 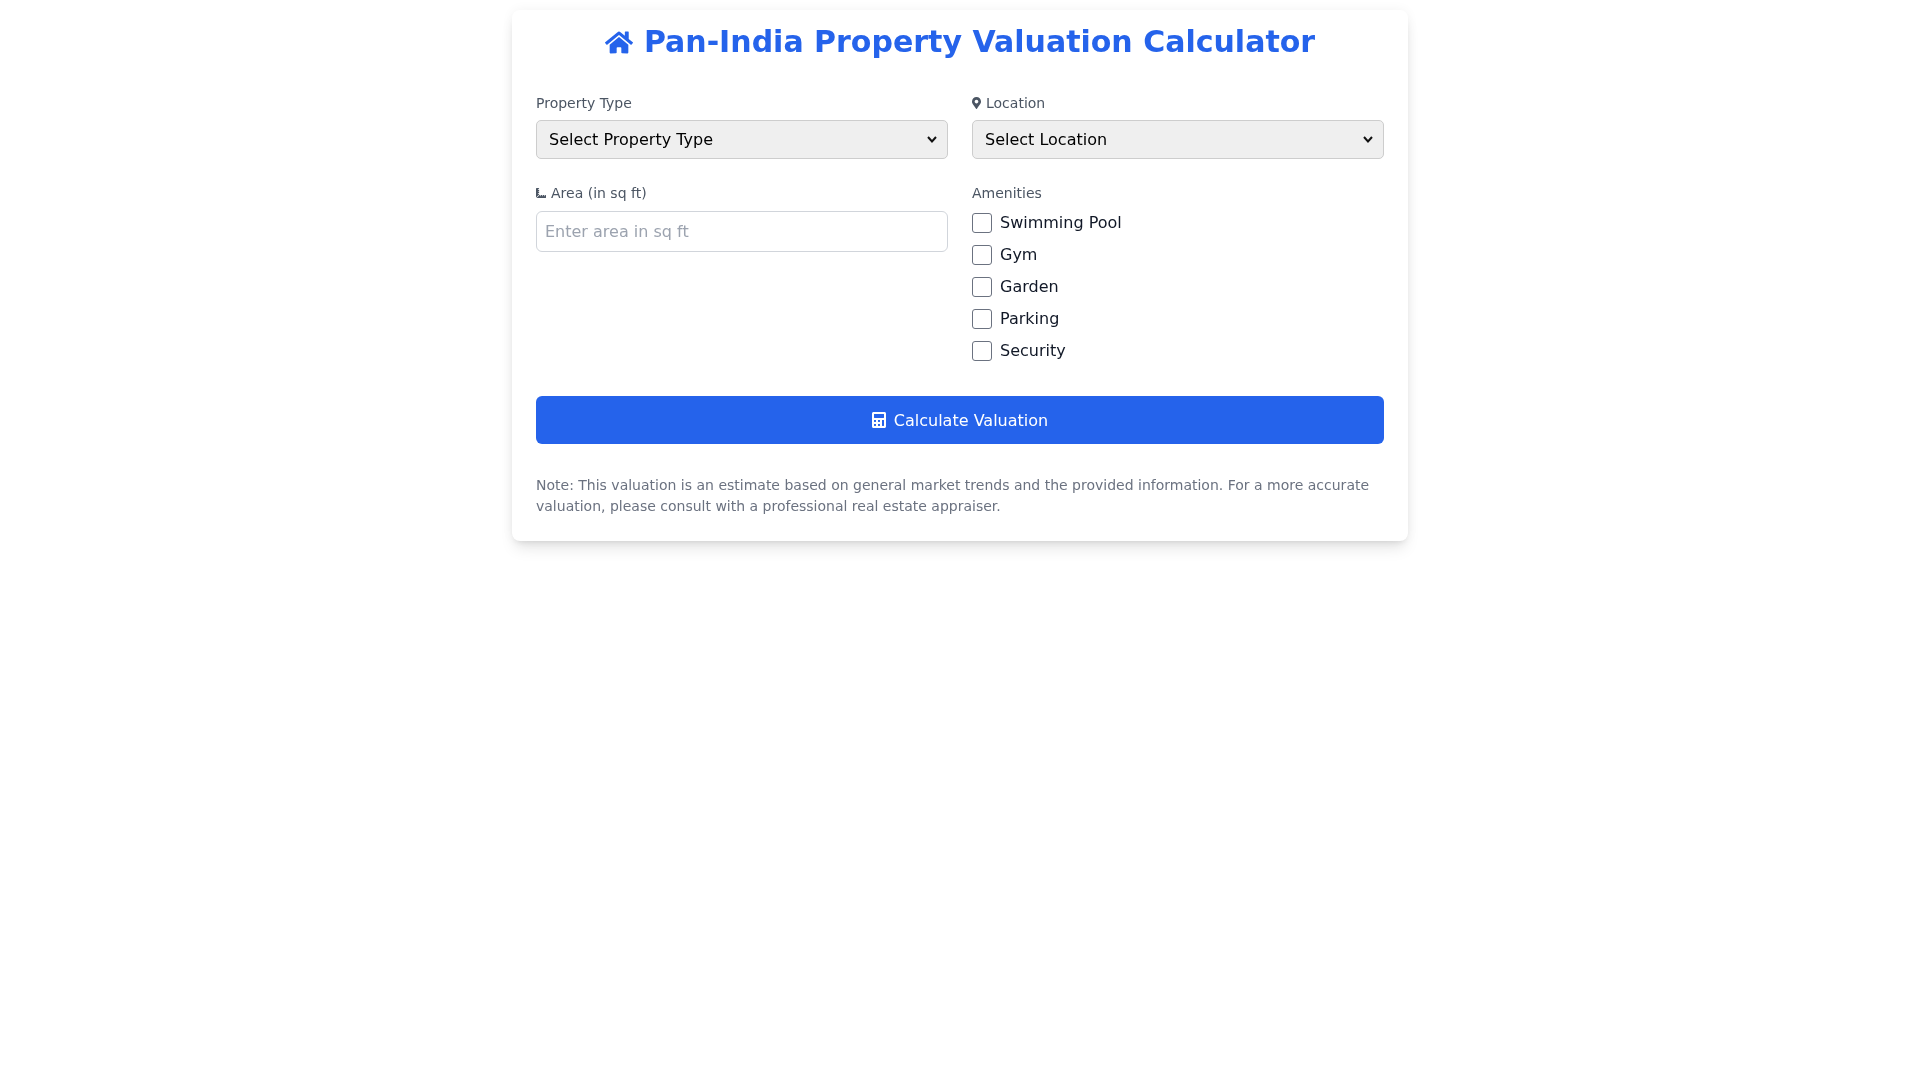 What do you see at coordinates (1029, 287) in the screenshot?
I see `checkbox-label: Garden` at bounding box center [1029, 287].